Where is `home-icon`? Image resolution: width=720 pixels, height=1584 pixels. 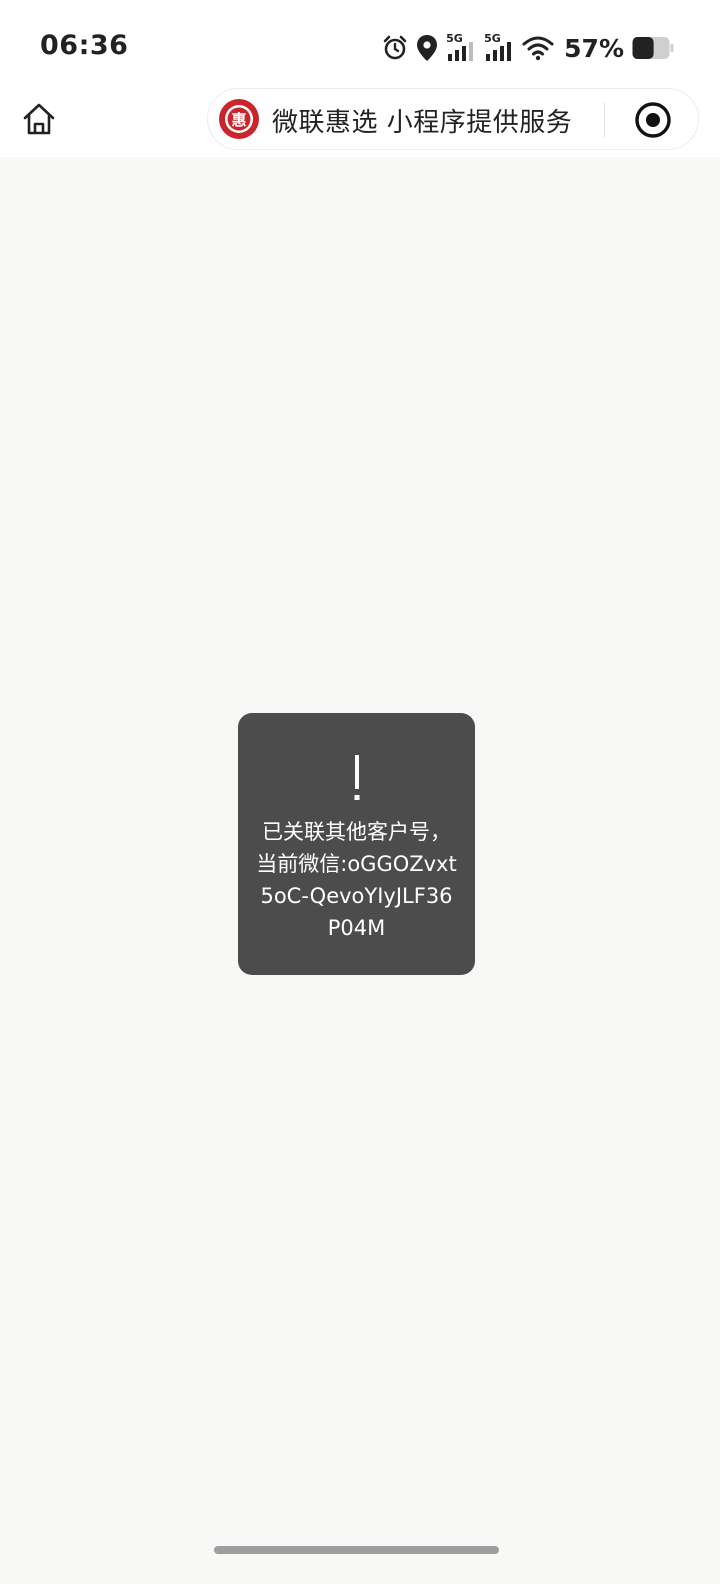 home-icon is located at coordinates (39, 119).